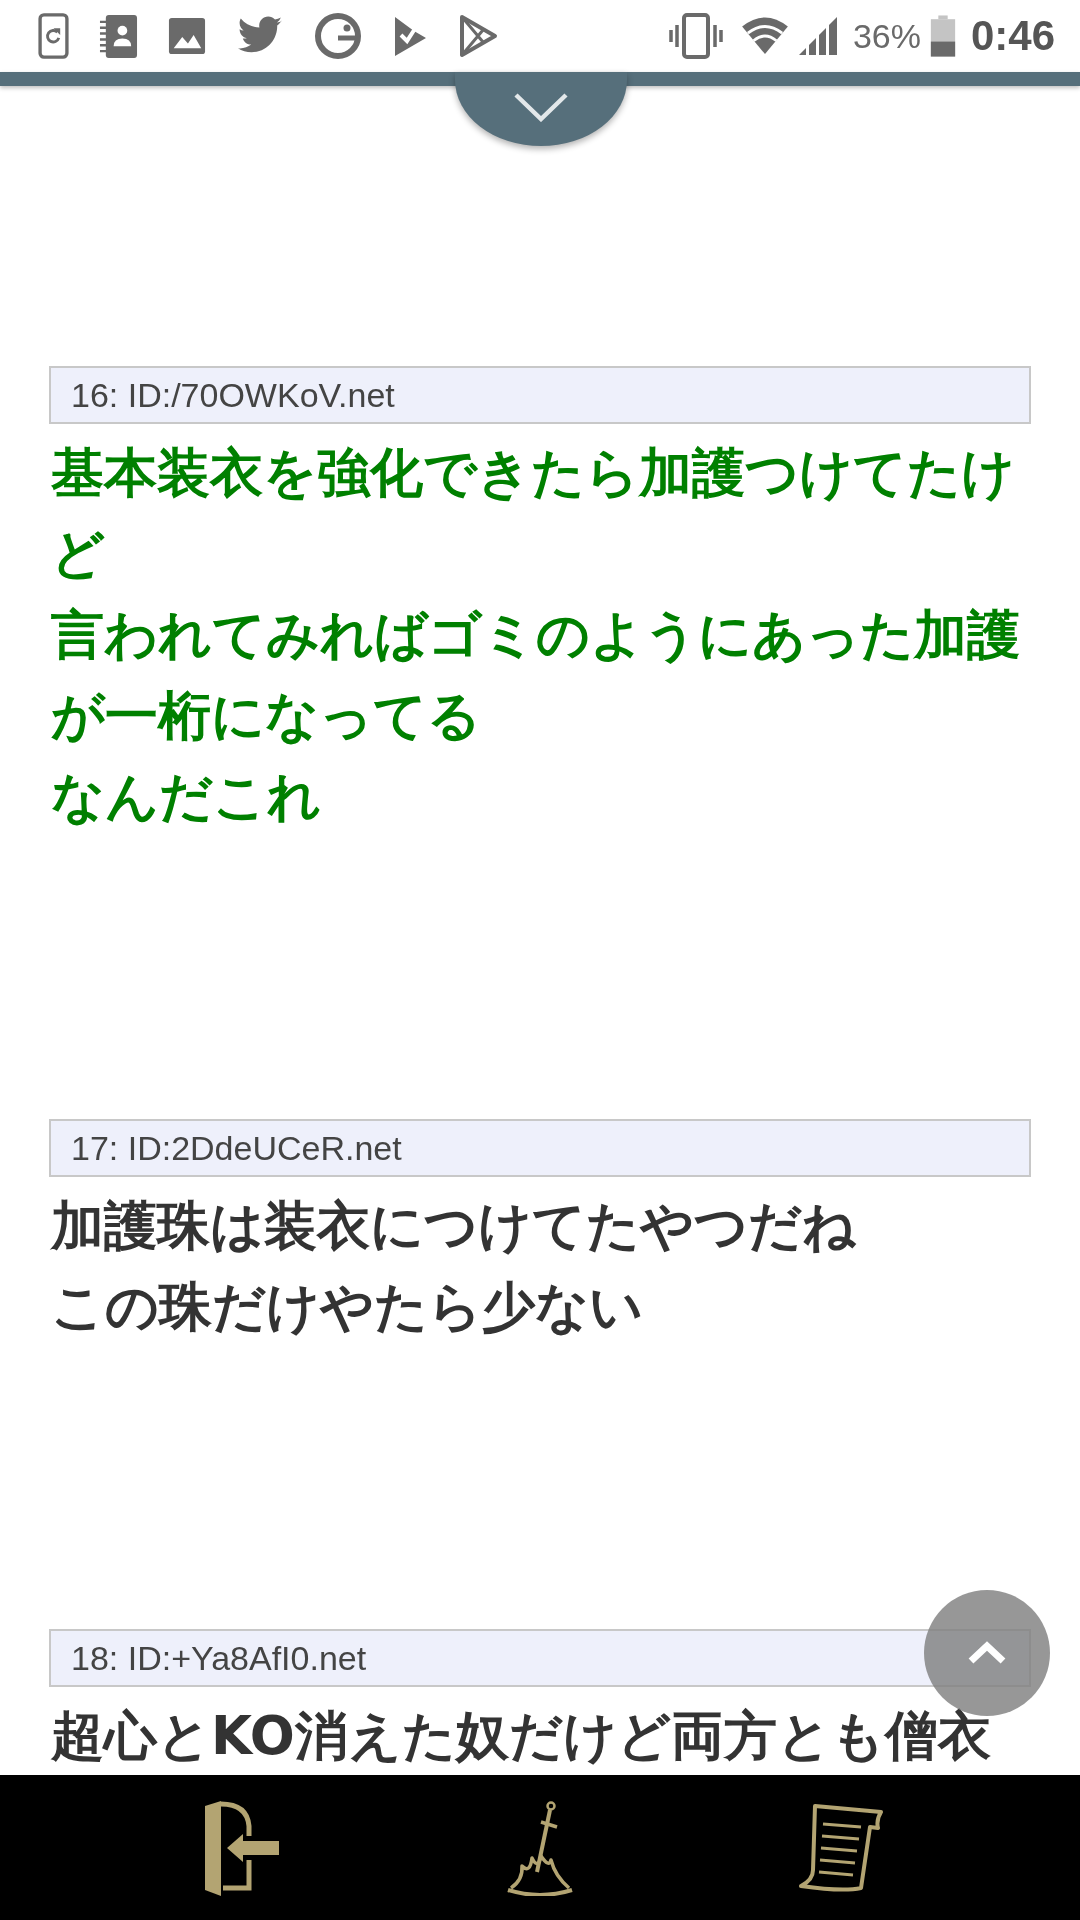 The width and height of the screenshot is (1080, 1920). What do you see at coordinates (886, 36) in the screenshot?
I see `battery-percent: 36%` at bounding box center [886, 36].